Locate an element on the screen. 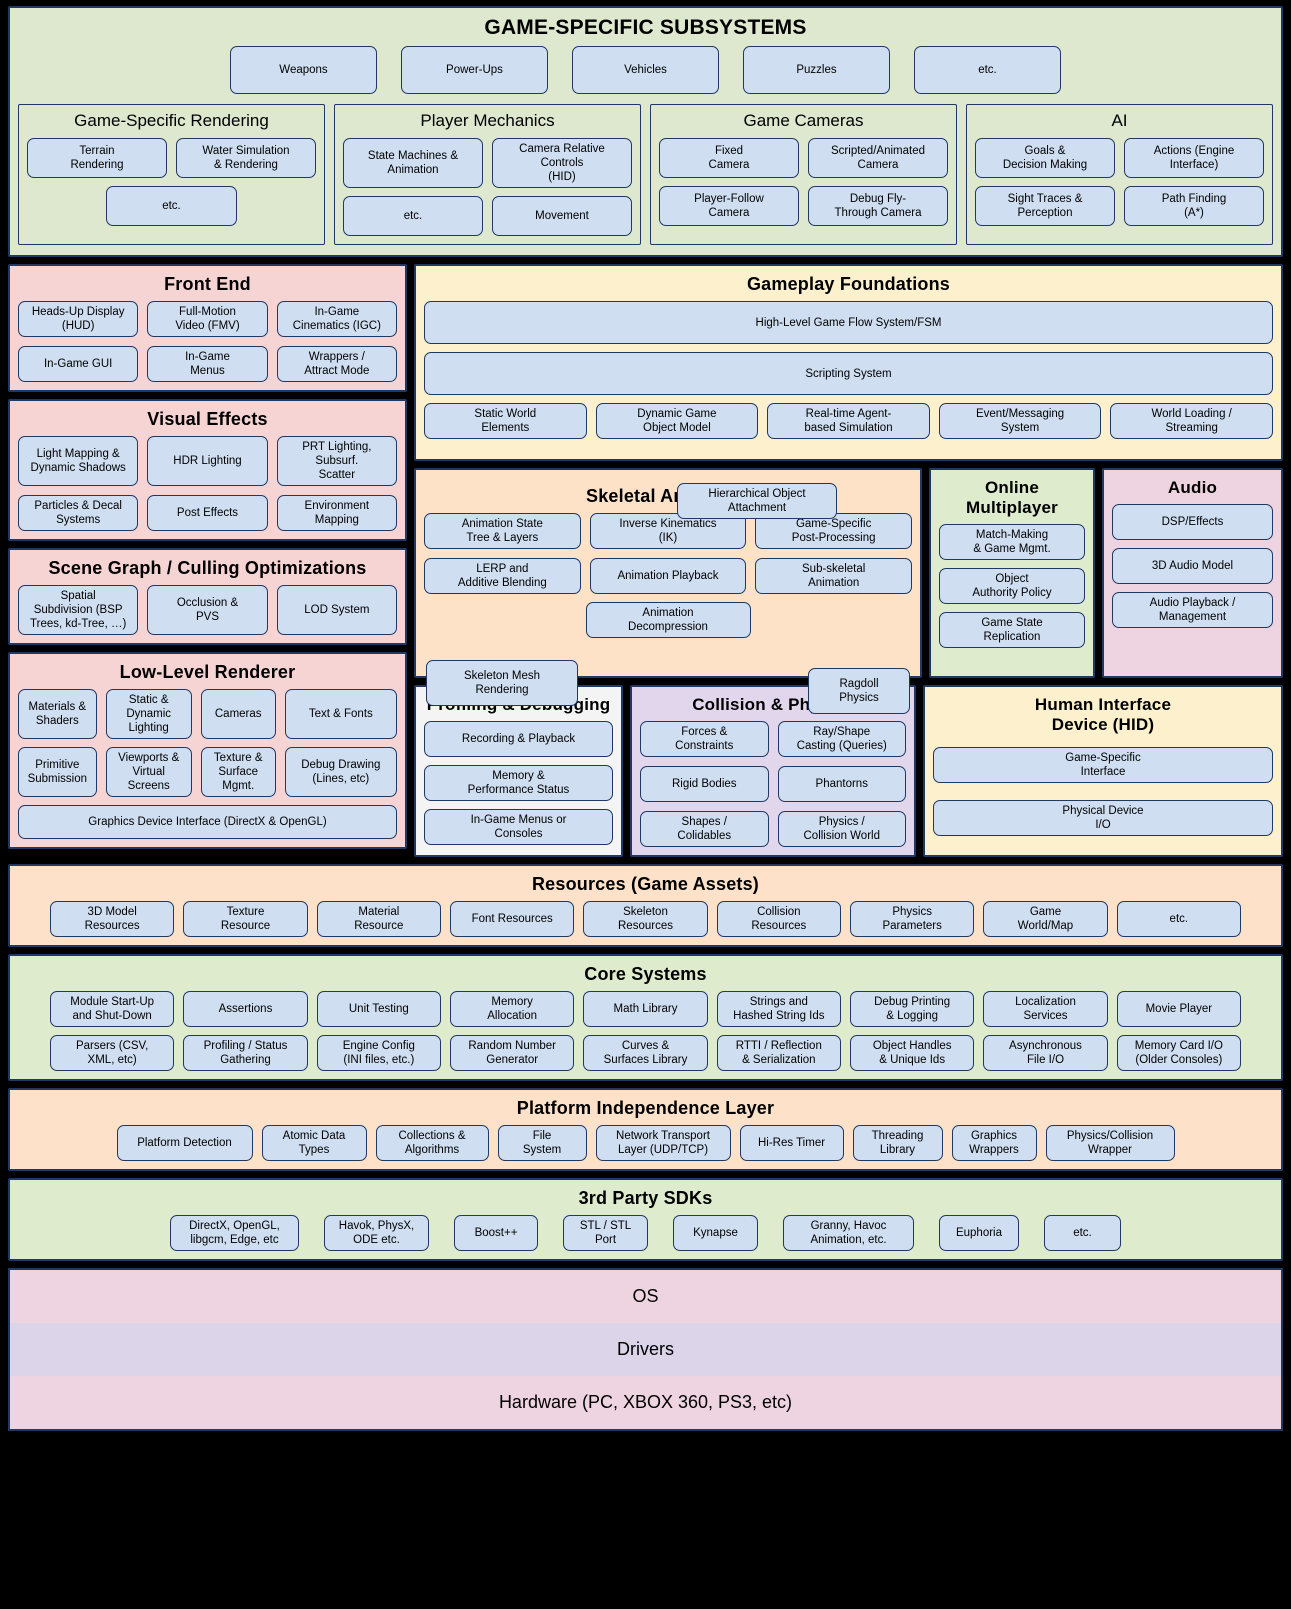 The width and height of the screenshot is (1291, 1609). core-system-item: Localization Services is located at coordinates (1045, 1009).